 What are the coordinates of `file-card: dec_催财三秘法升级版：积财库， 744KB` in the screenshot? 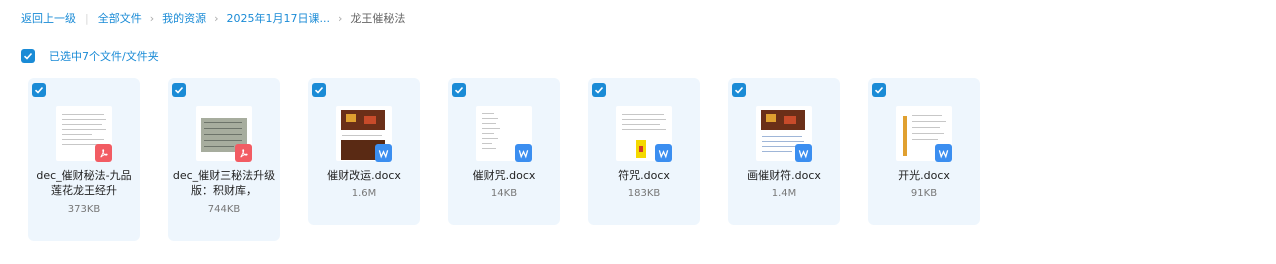 It's located at (224, 159).